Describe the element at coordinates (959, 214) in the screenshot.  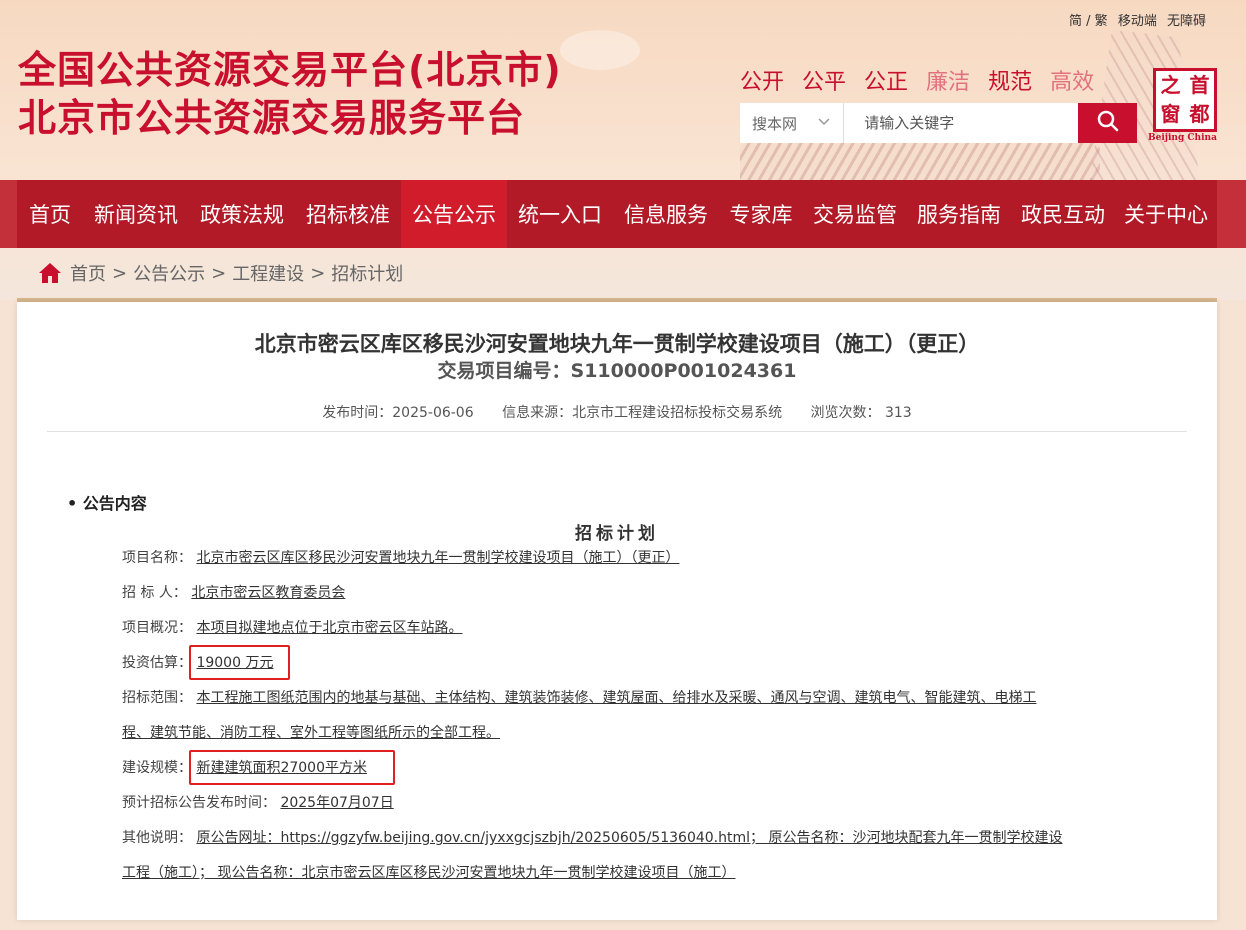
I see `nav-item-guide: 服务指南` at that location.